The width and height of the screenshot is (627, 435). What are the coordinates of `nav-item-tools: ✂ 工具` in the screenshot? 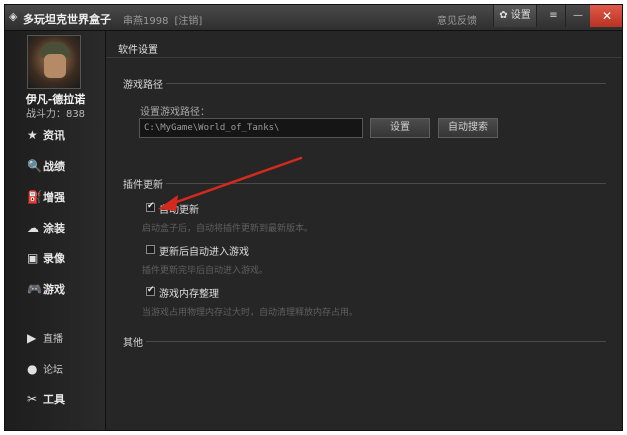 It's located at (62, 399).